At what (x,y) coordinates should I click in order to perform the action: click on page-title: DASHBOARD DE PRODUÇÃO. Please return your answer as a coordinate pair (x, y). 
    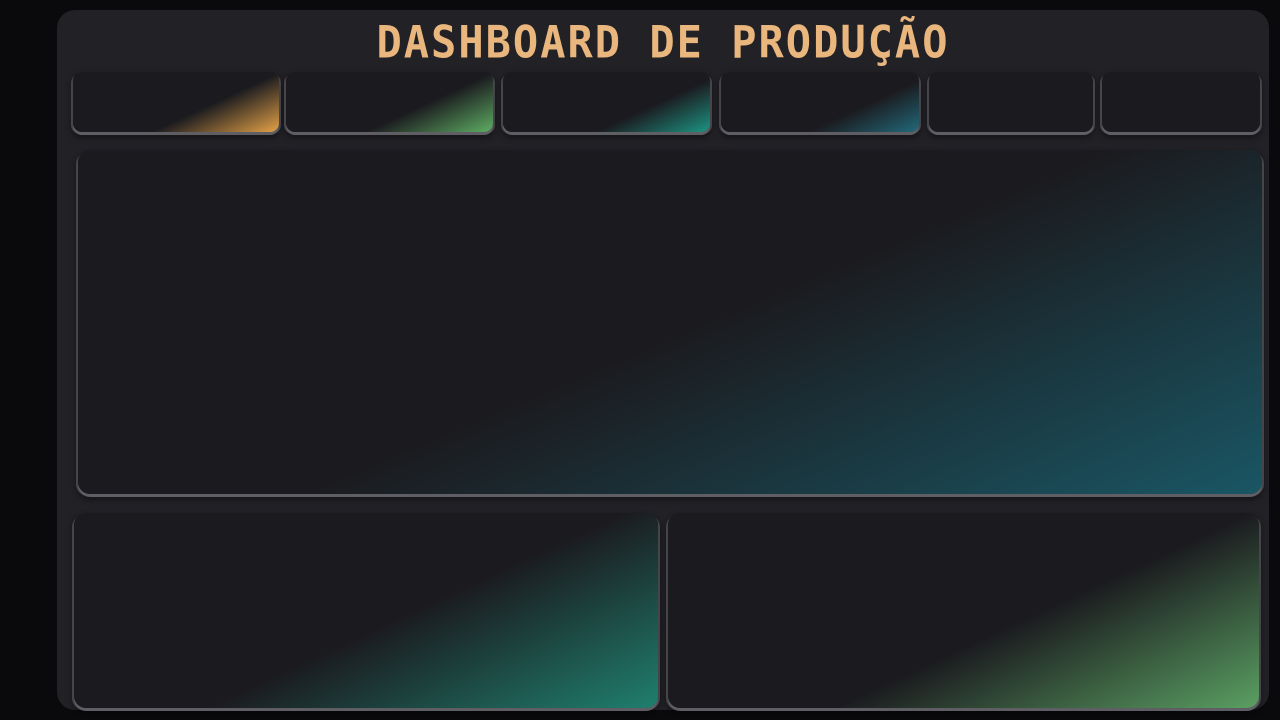
    Looking at the image, I should click on (663, 42).